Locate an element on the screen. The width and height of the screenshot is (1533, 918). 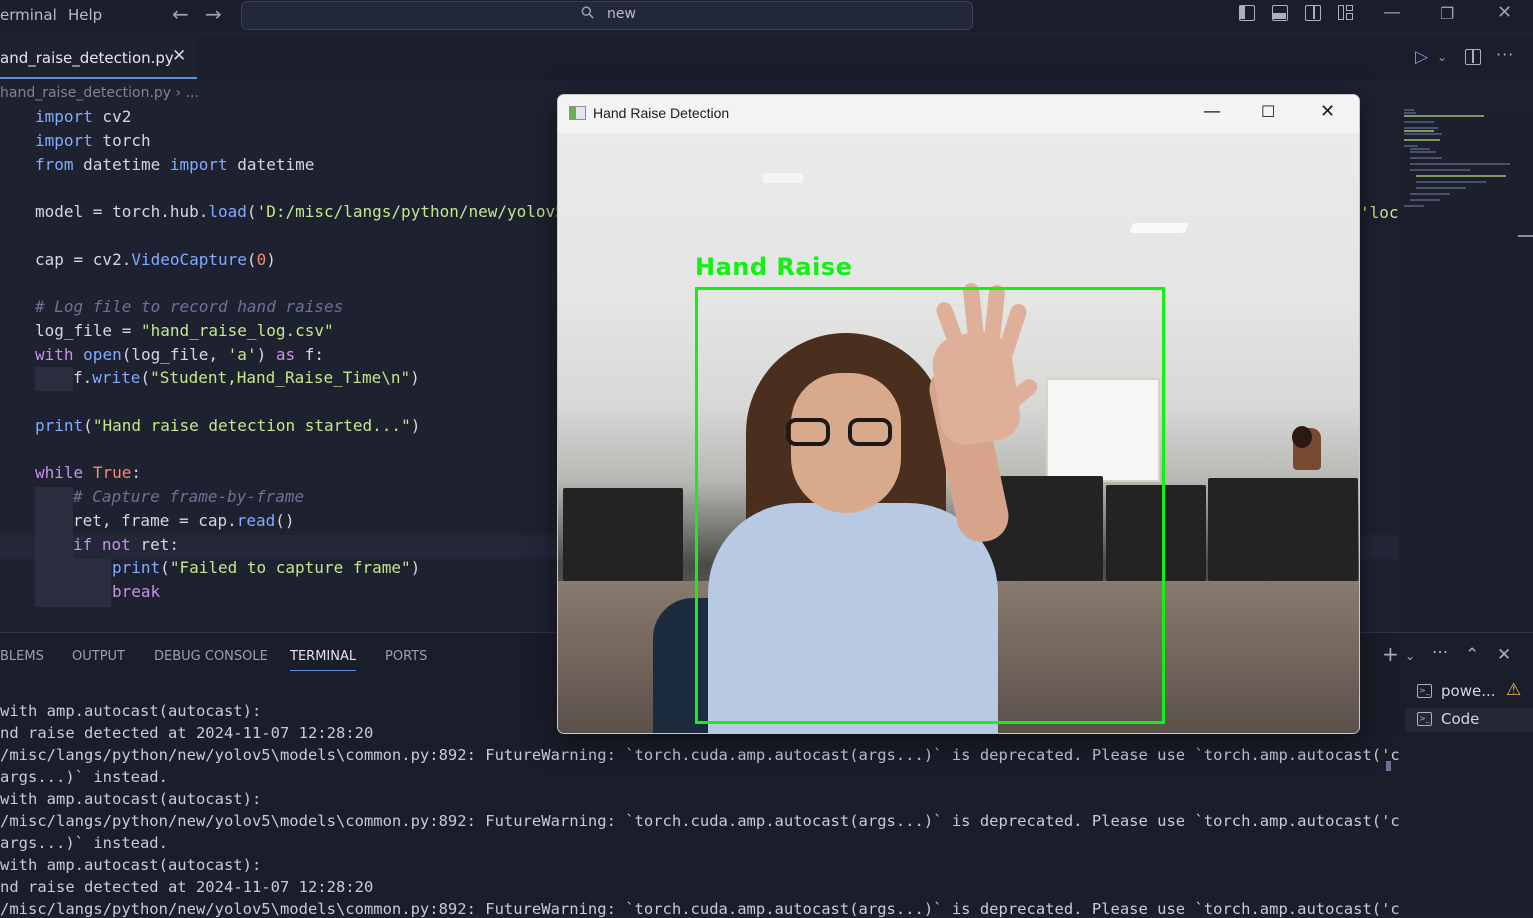
code-line: ret, frame = cap.read() is located at coordinates (184, 520).